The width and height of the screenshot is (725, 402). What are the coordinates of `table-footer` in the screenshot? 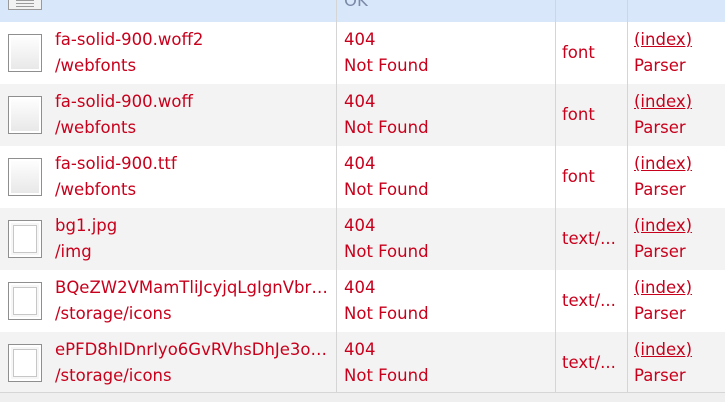 It's located at (362, 397).